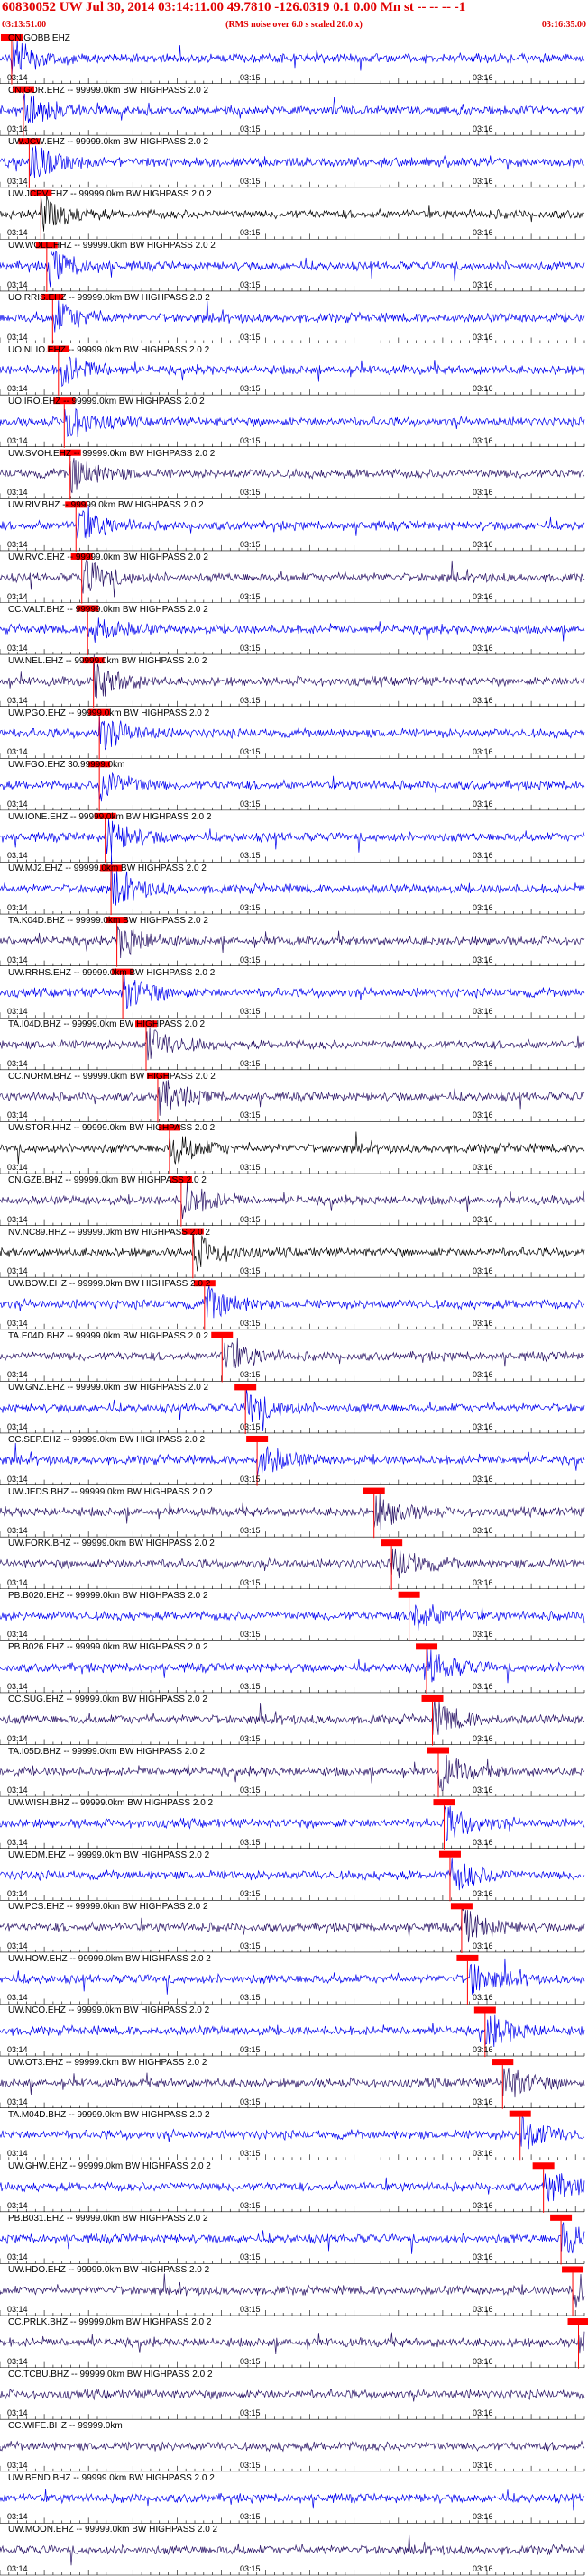  I want to click on end-time: 03:16:35.00, so click(563, 25).